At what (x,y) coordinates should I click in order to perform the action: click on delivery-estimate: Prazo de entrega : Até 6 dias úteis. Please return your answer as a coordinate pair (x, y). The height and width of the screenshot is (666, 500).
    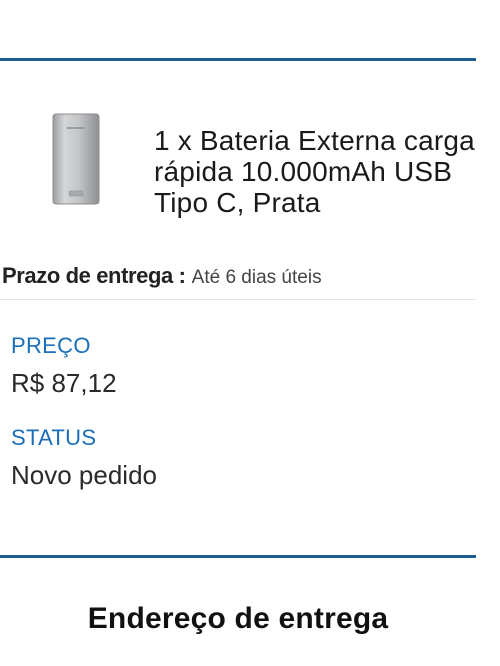
    Looking at the image, I should click on (162, 277).